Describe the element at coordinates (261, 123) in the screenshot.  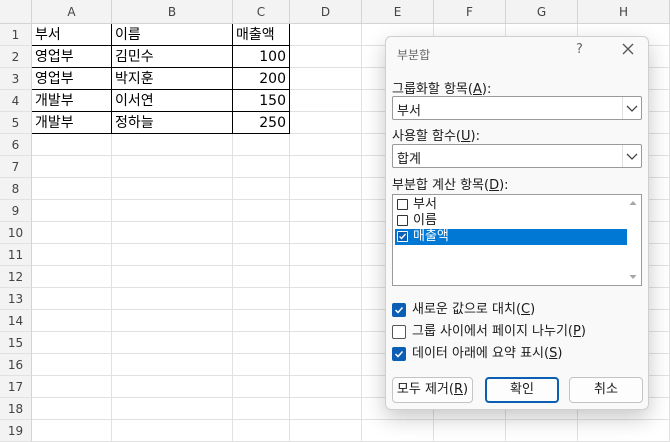
I see `cell-c5: 250` at that location.